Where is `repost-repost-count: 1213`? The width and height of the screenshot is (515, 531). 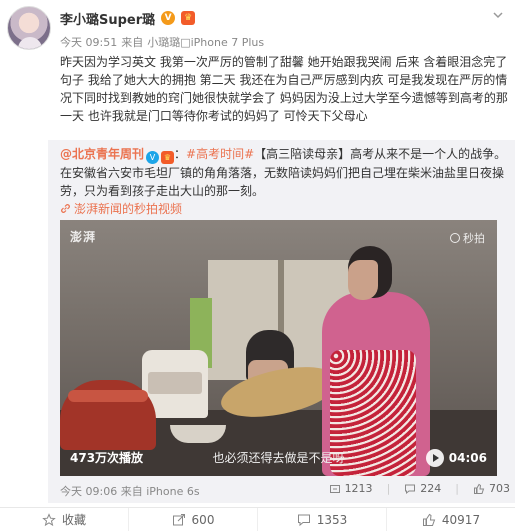
repost-repost-count: 1213 is located at coordinates (351, 488).